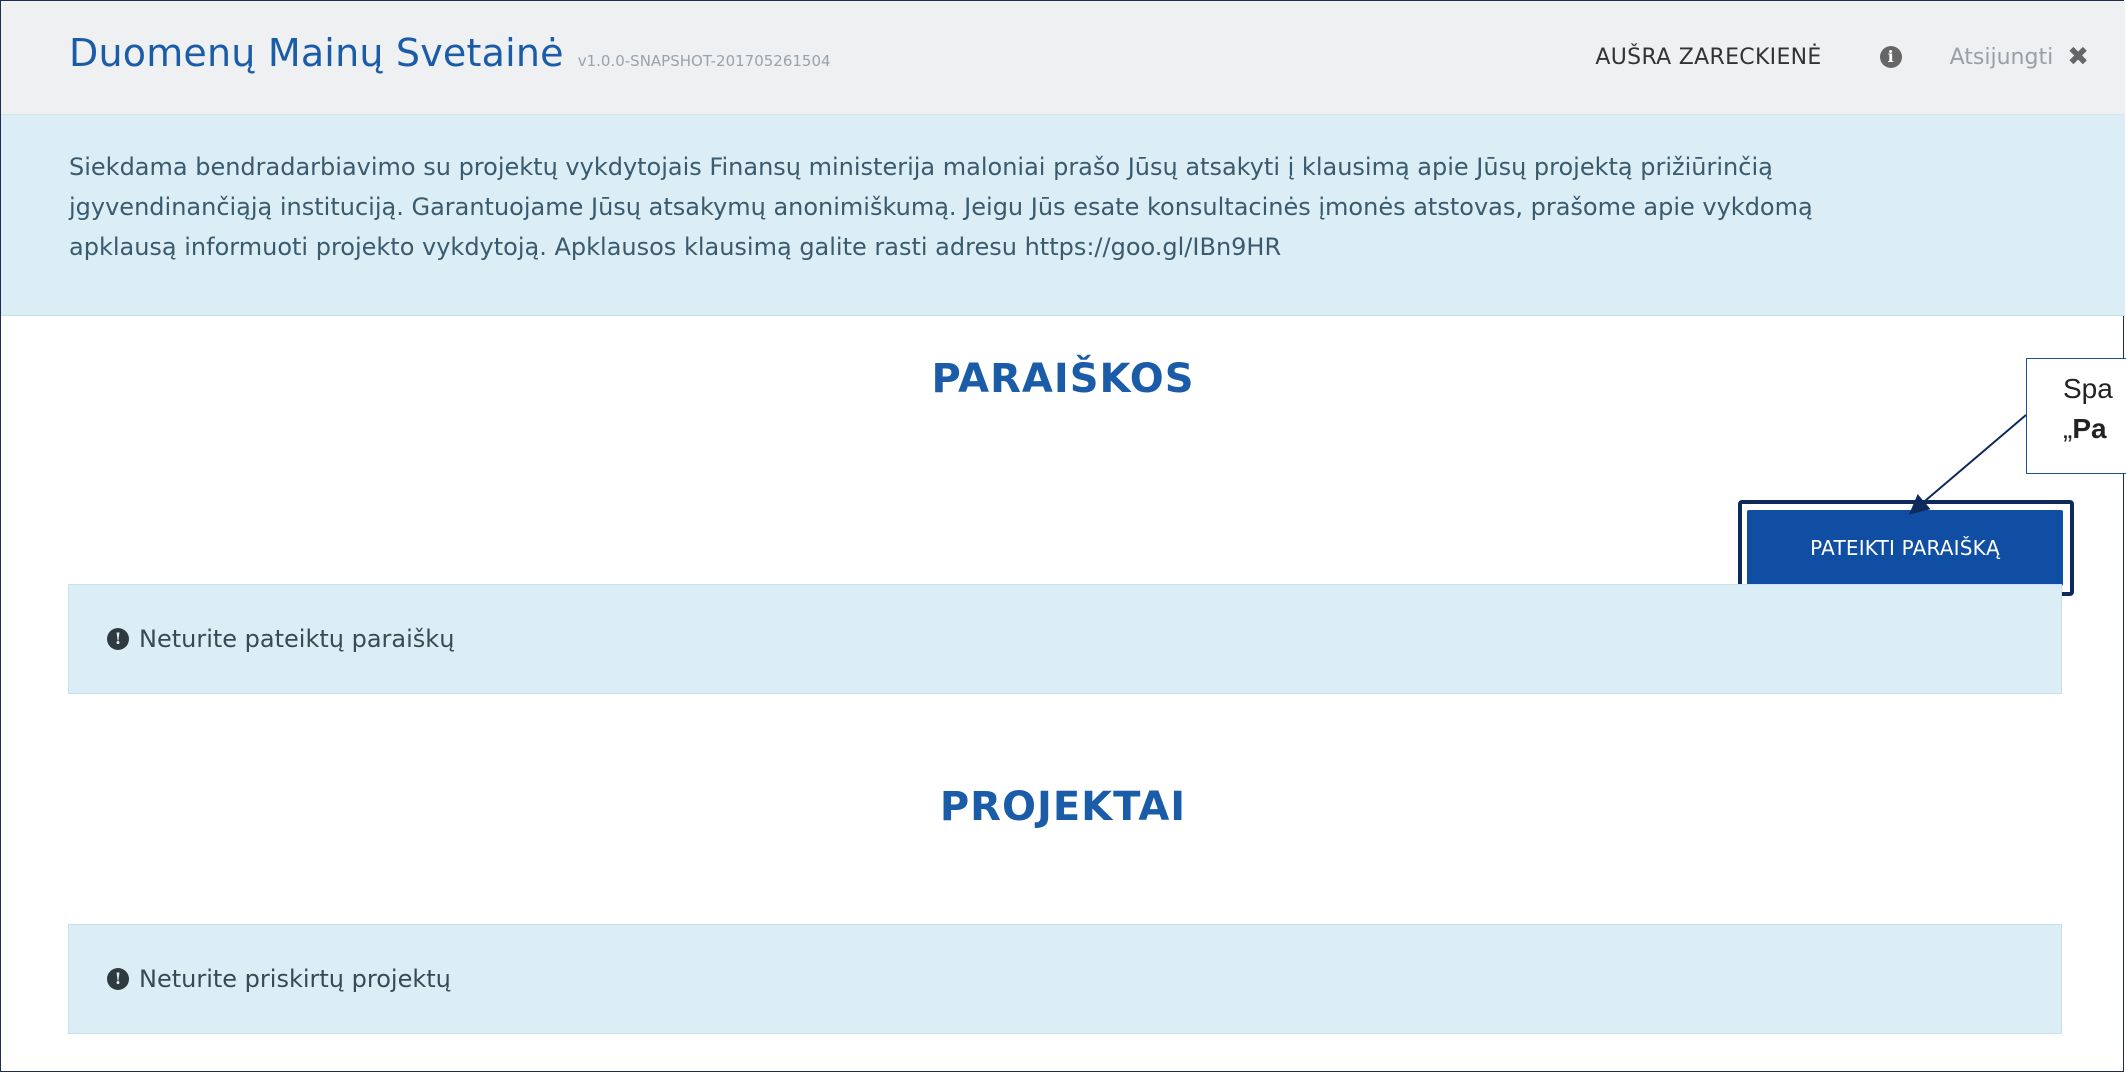 This screenshot has height=1074, width=2126. What do you see at coordinates (295, 979) in the screenshot?
I see `no-projects-text: Neturite priskirtų projektų` at bounding box center [295, 979].